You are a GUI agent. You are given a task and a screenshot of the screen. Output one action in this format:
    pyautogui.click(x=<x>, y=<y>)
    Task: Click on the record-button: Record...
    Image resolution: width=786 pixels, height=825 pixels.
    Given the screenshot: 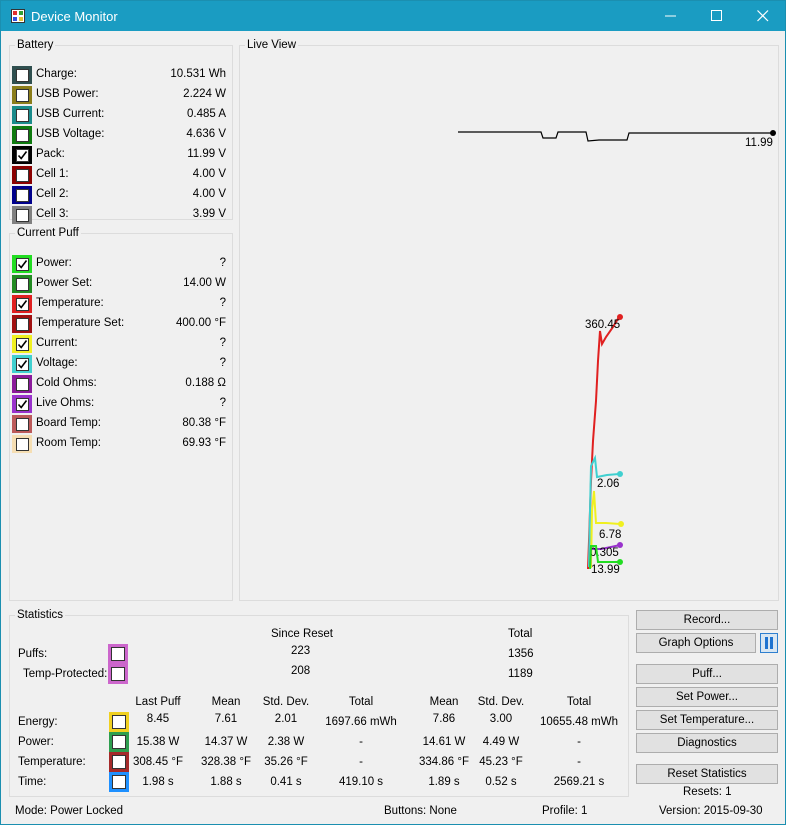 What is the action you would take?
    pyautogui.click(x=707, y=620)
    